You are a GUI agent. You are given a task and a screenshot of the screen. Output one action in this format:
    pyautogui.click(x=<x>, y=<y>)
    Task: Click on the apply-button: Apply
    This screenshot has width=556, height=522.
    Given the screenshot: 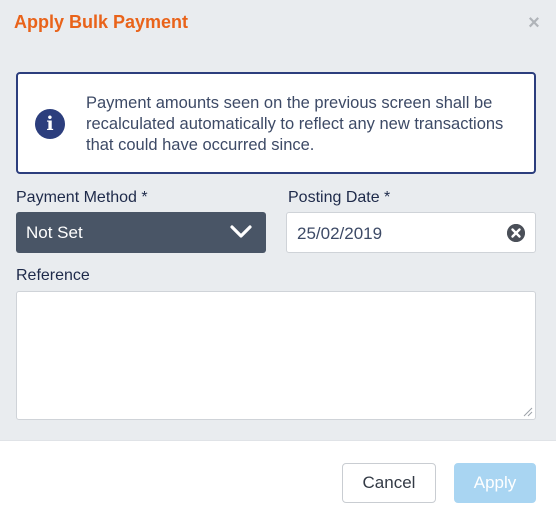 What is the action you would take?
    pyautogui.click(x=495, y=483)
    